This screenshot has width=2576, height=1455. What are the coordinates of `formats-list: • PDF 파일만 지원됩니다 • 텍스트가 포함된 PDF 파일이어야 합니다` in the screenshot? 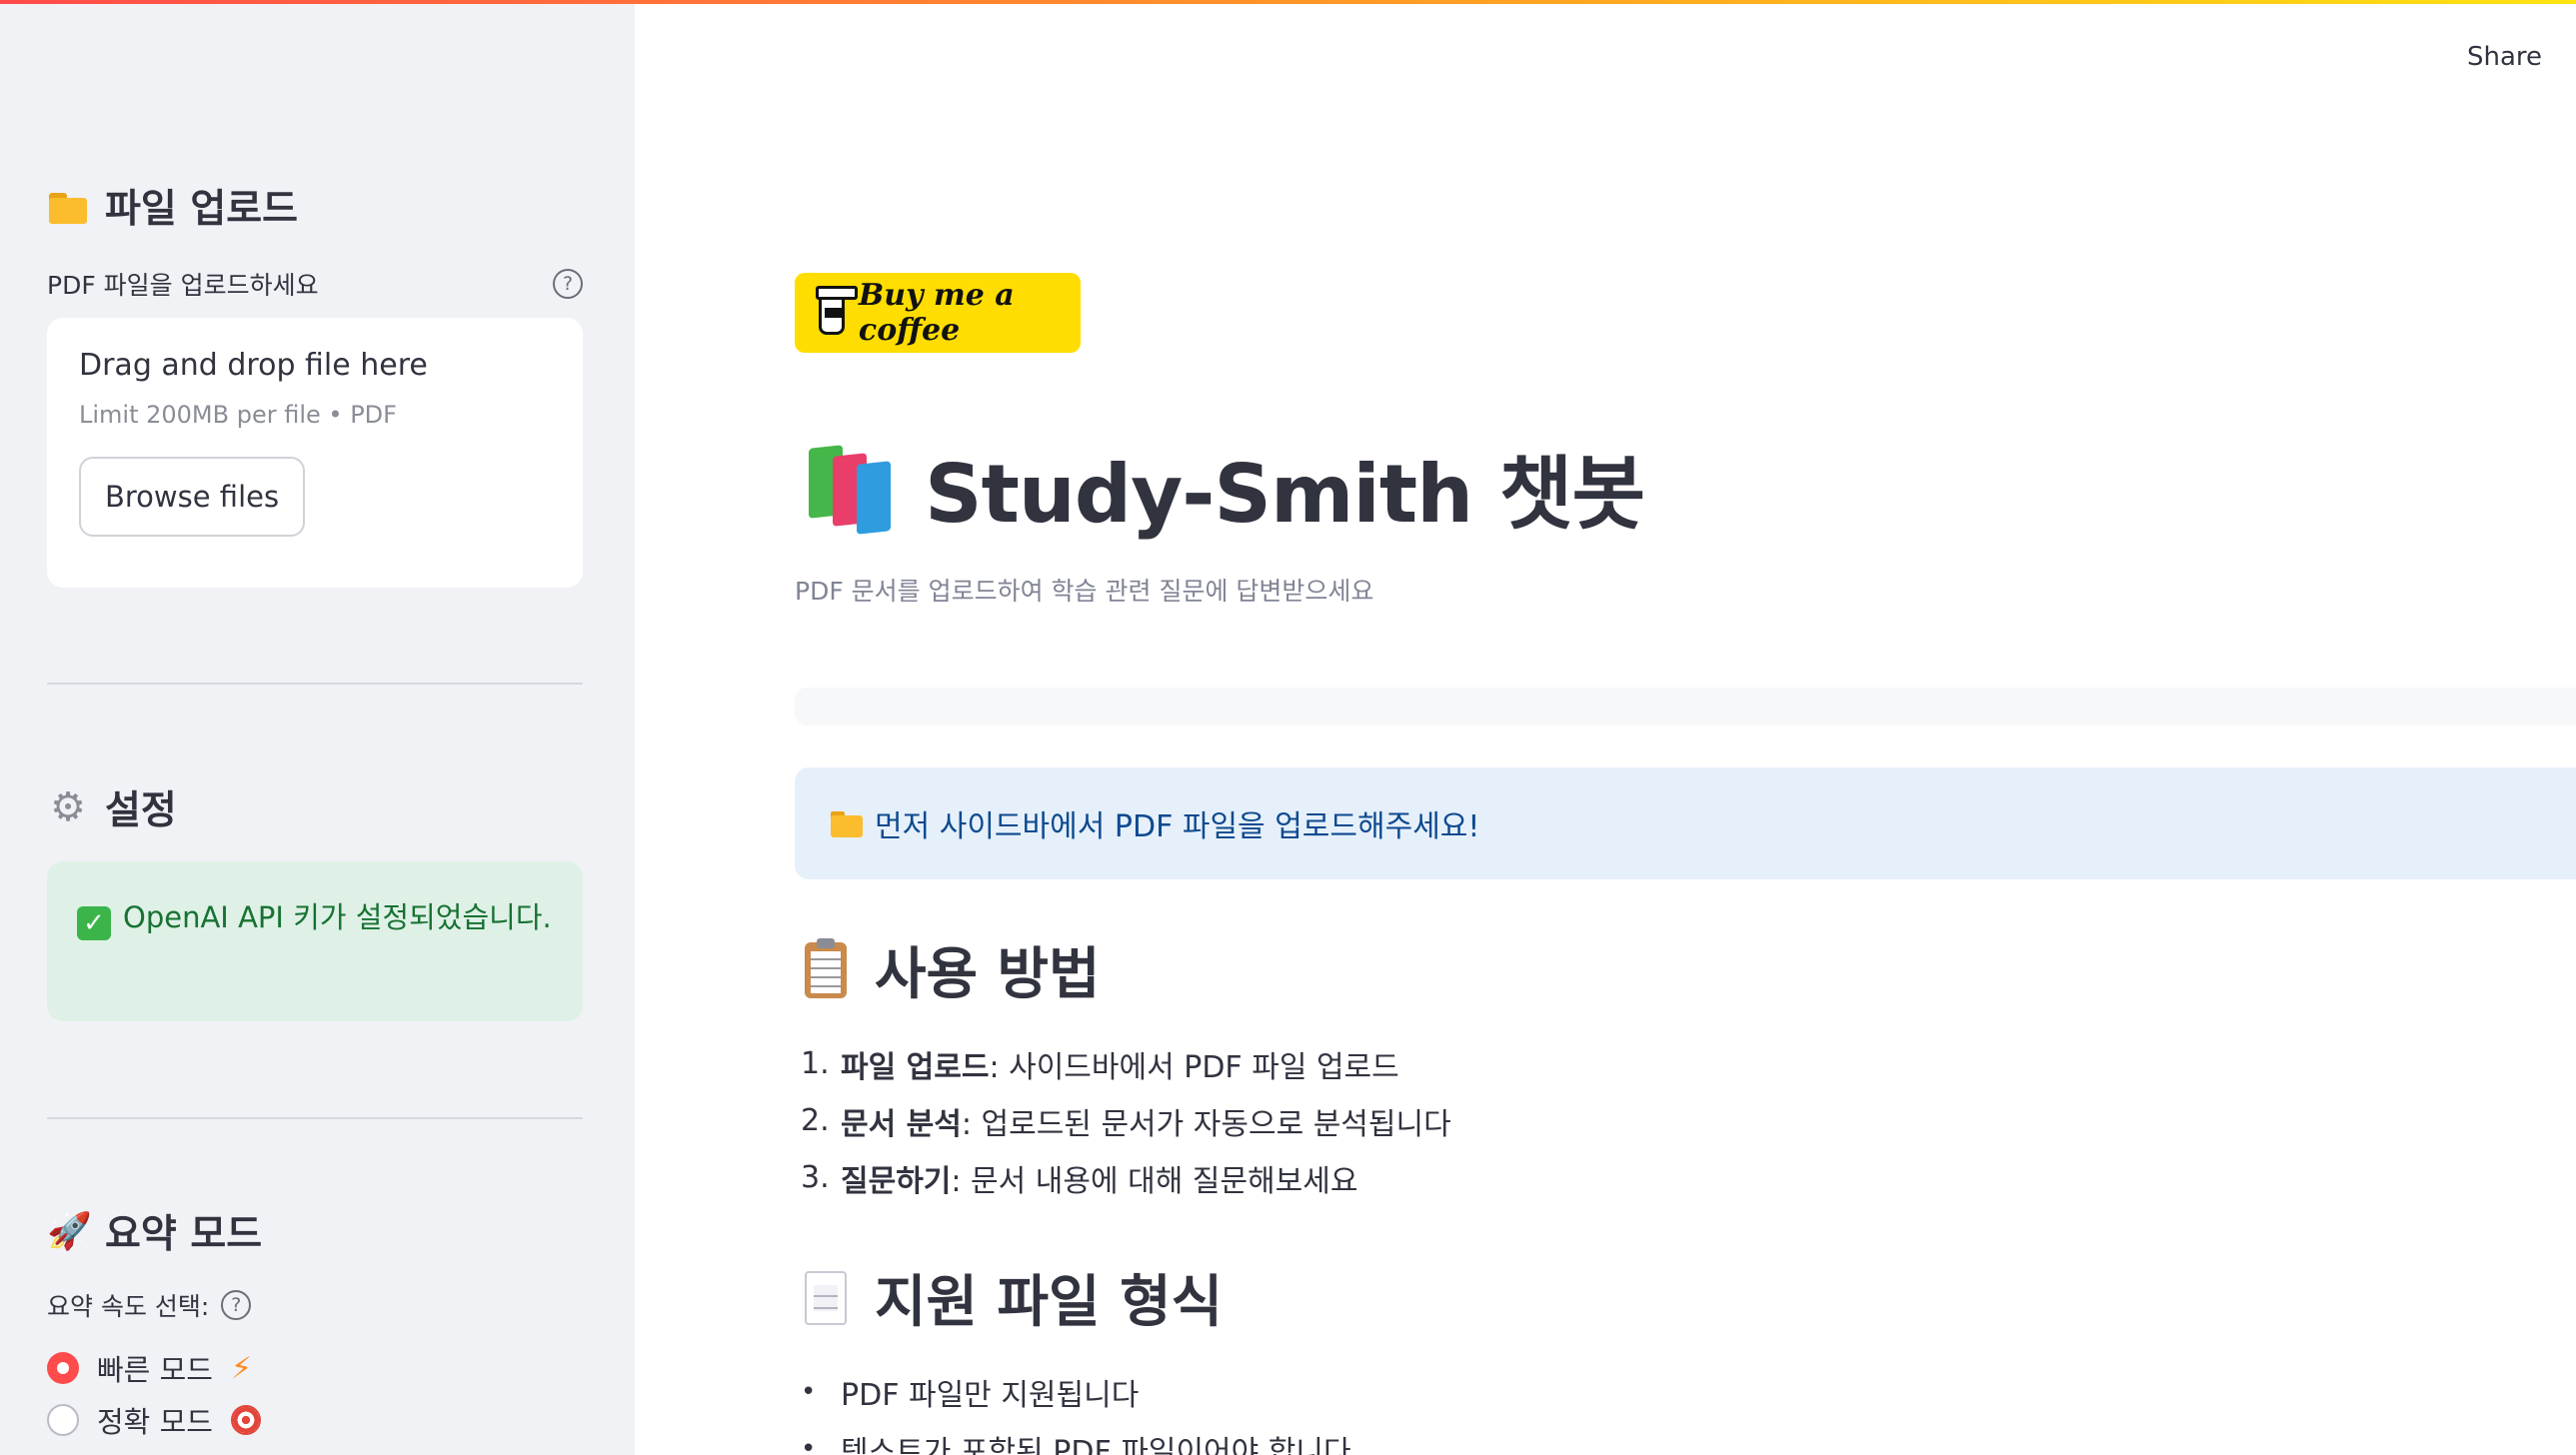 It's located at (1073, 1409).